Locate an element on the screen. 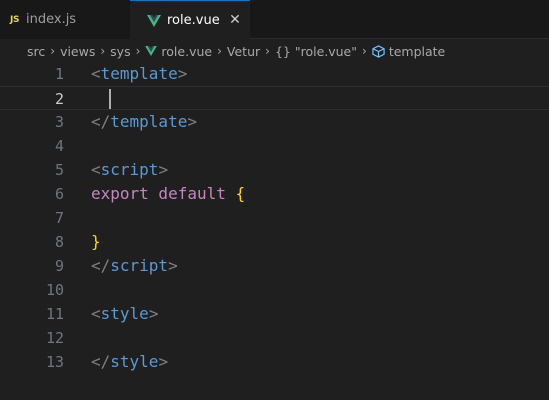 The height and width of the screenshot is (400, 549). tab-bar: JS index.js role.vue ✕ is located at coordinates (274, 20).